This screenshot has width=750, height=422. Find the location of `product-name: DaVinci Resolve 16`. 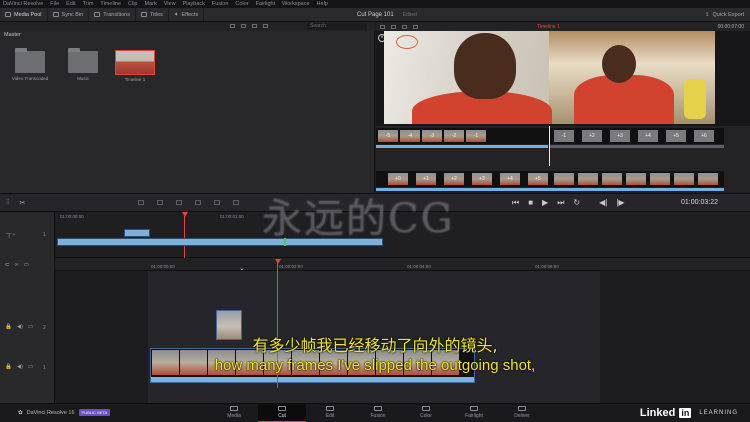

product-name: DaVinci Resolve 16 is located at coordinates (50, 412).